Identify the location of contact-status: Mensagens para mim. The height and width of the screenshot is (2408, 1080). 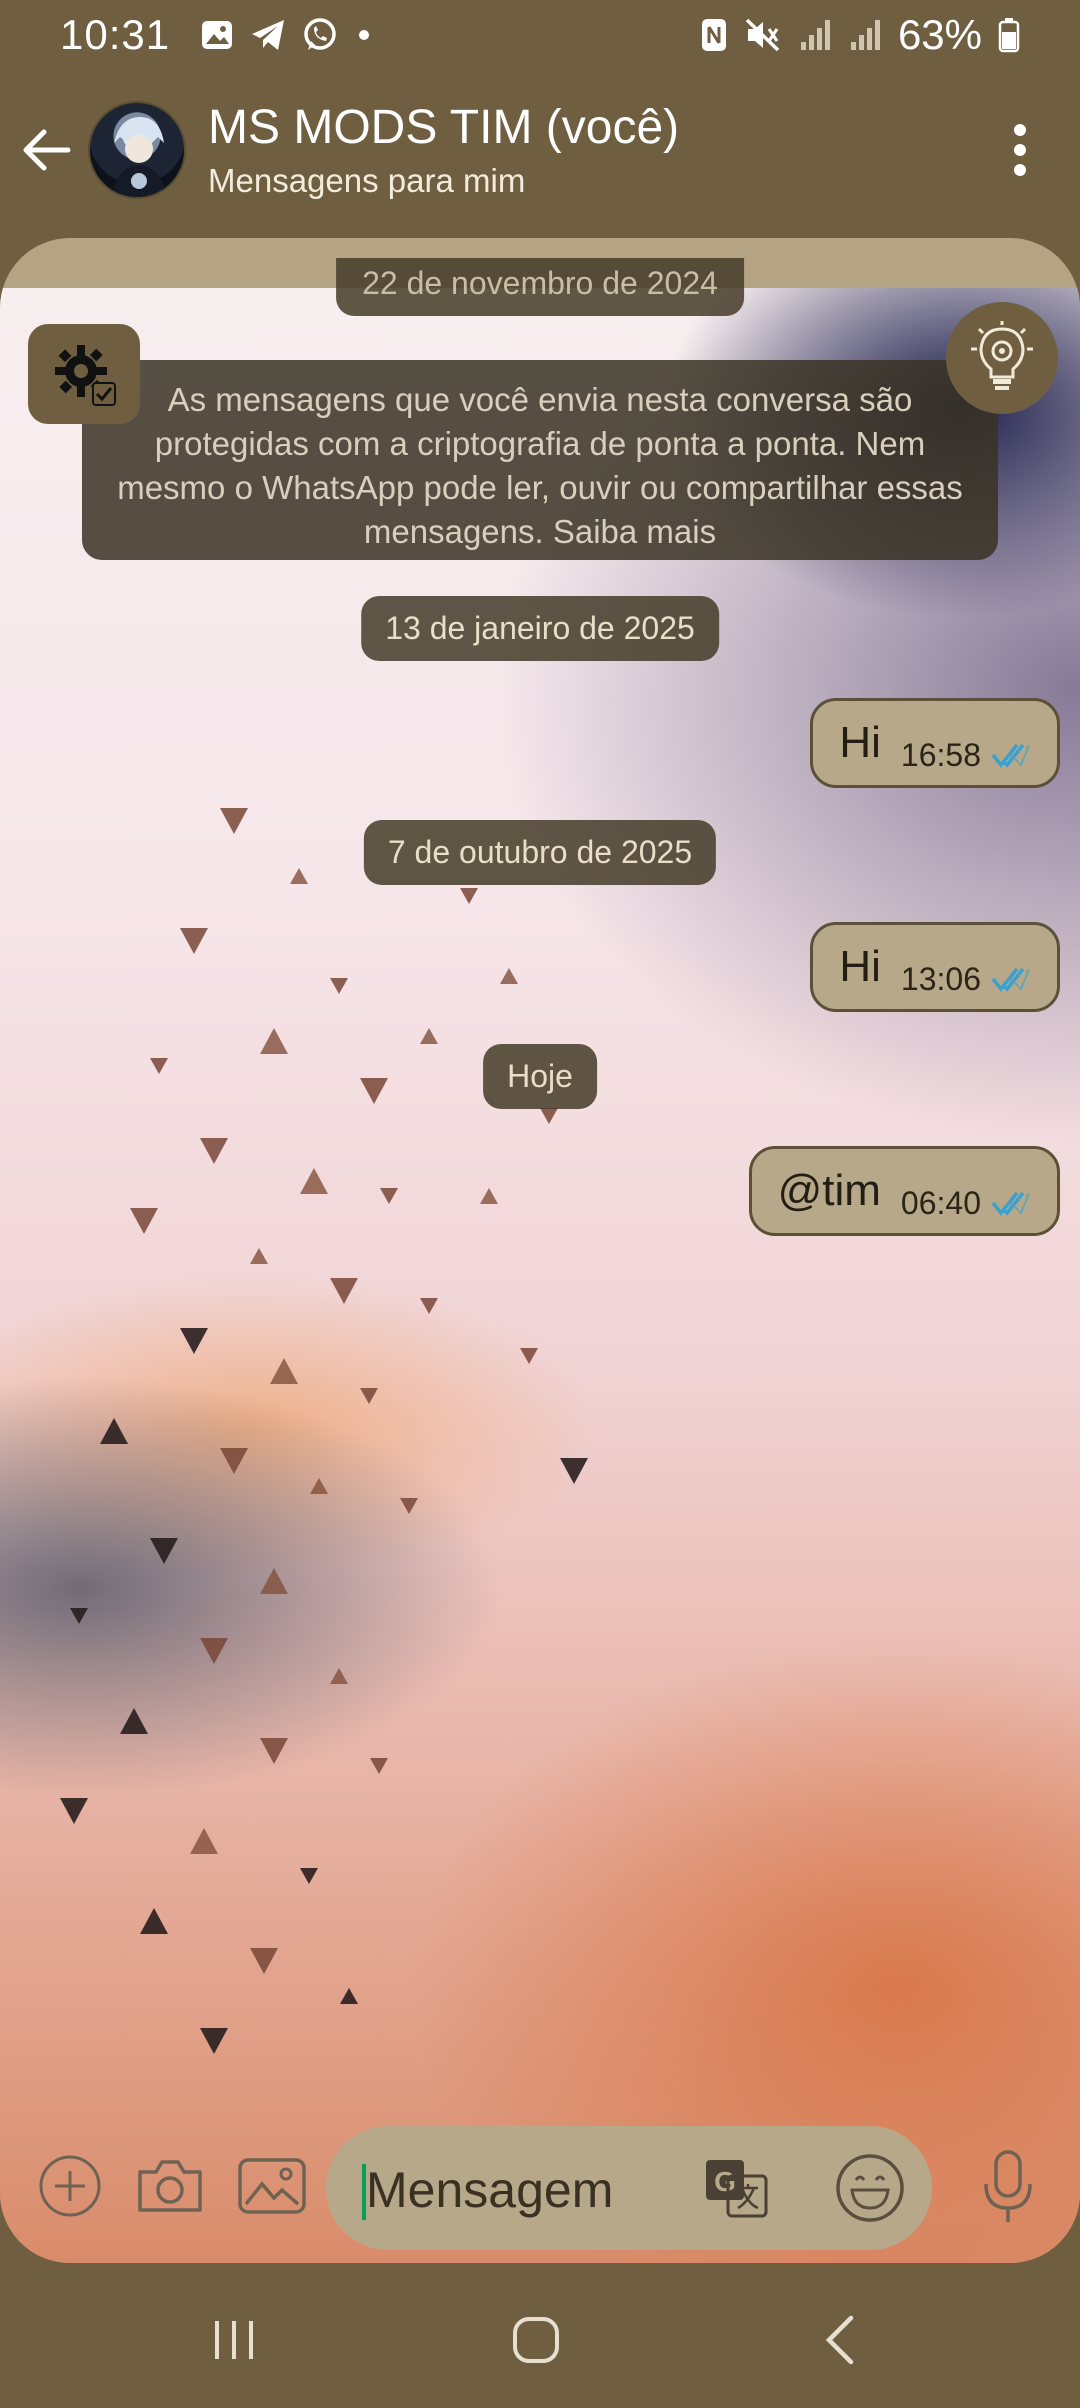
(367, 180).